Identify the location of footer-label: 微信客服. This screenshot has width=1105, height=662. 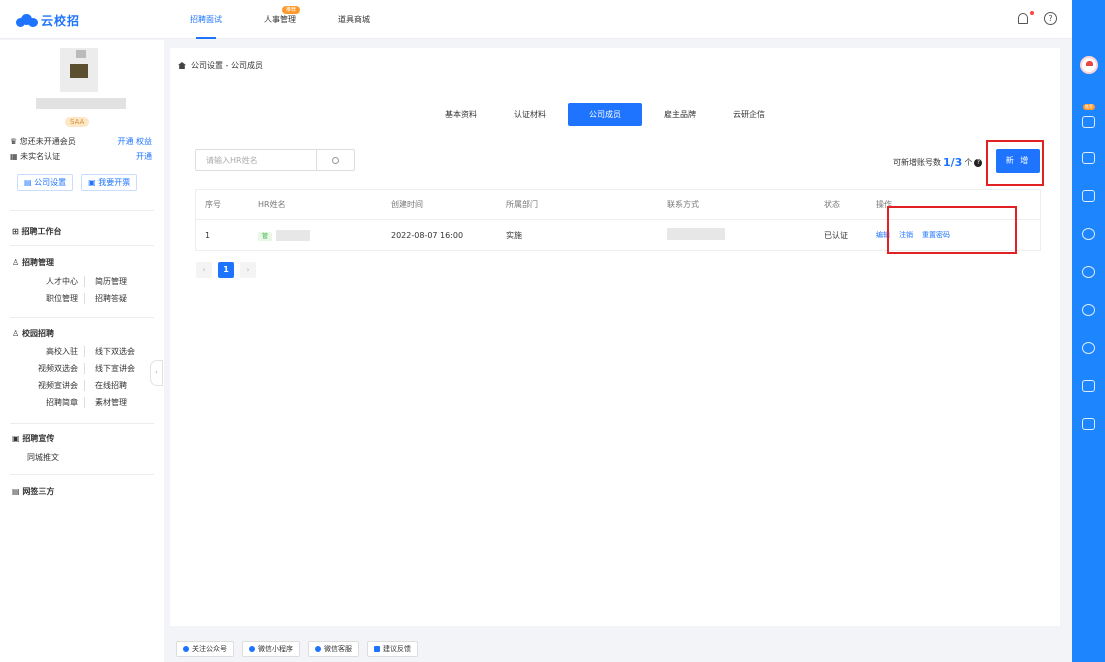
(338, 649).